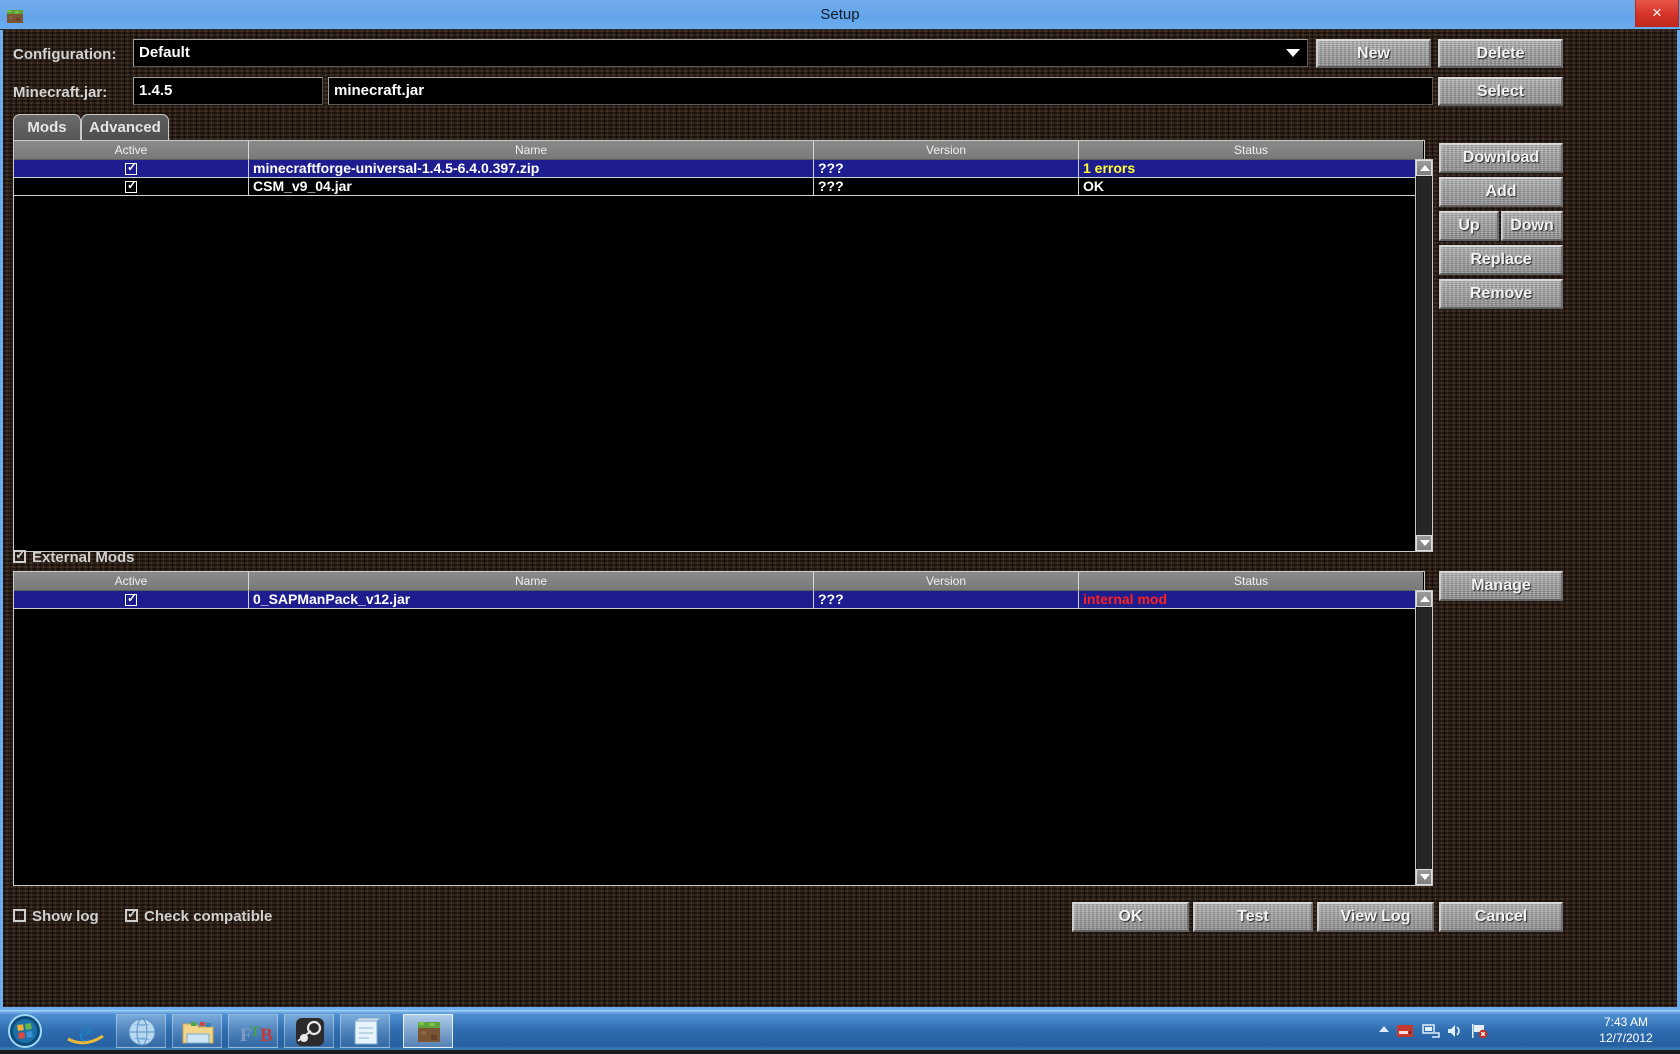 Image resolution: width=1680 pixels, height=1054 pixels. I want to click on steam-icon, so click(310, 1032).